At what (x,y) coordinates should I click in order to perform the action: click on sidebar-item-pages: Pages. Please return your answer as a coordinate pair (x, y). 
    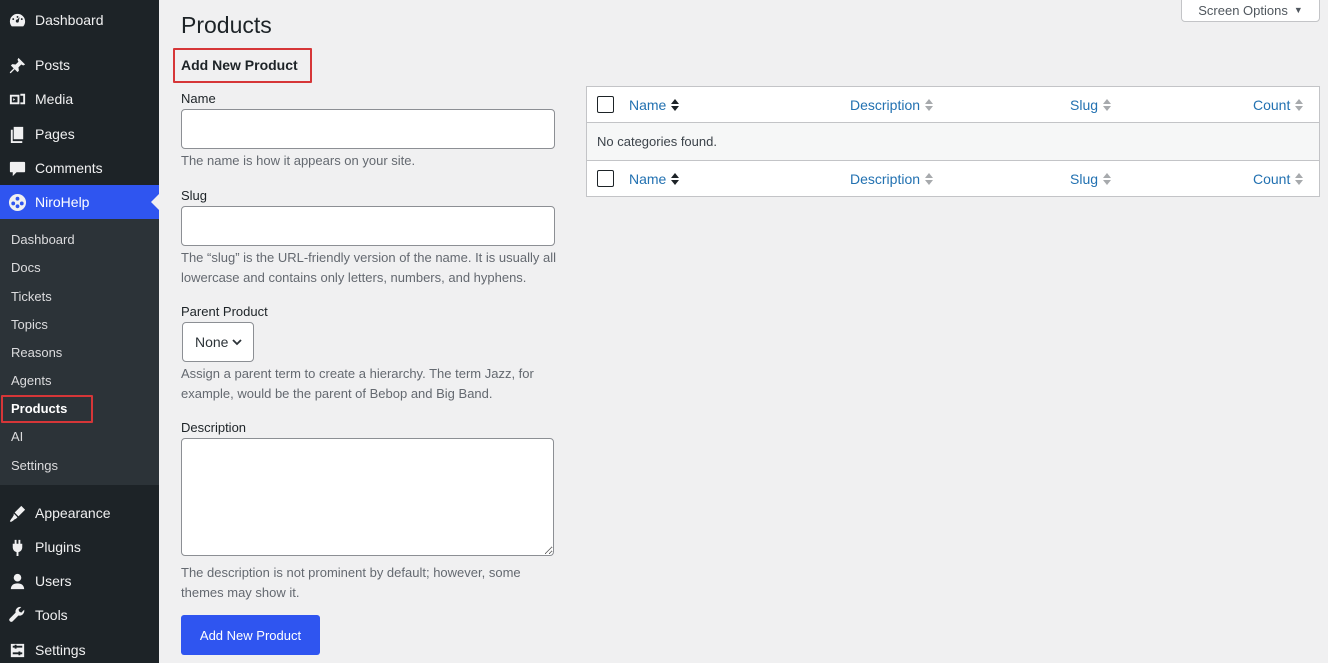
    Looking at the image, I should click on (79, 134).